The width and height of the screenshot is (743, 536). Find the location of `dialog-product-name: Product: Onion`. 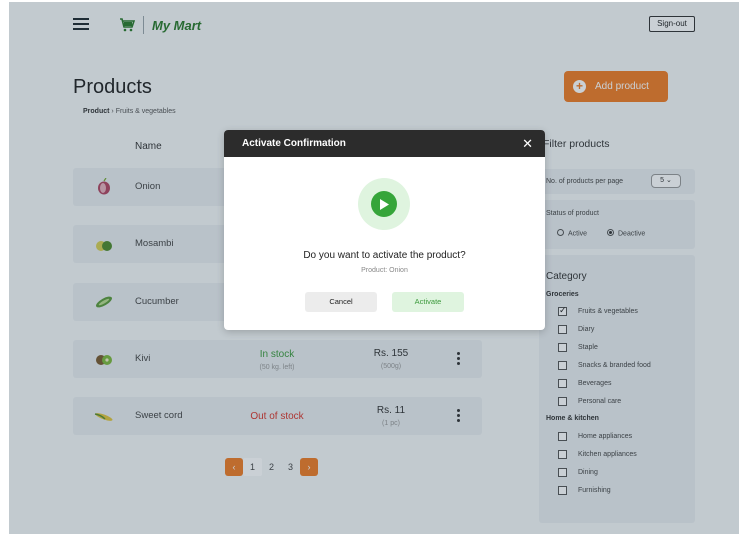

dialog-product-name: Product: Onion is located at coordinates (384, 270).